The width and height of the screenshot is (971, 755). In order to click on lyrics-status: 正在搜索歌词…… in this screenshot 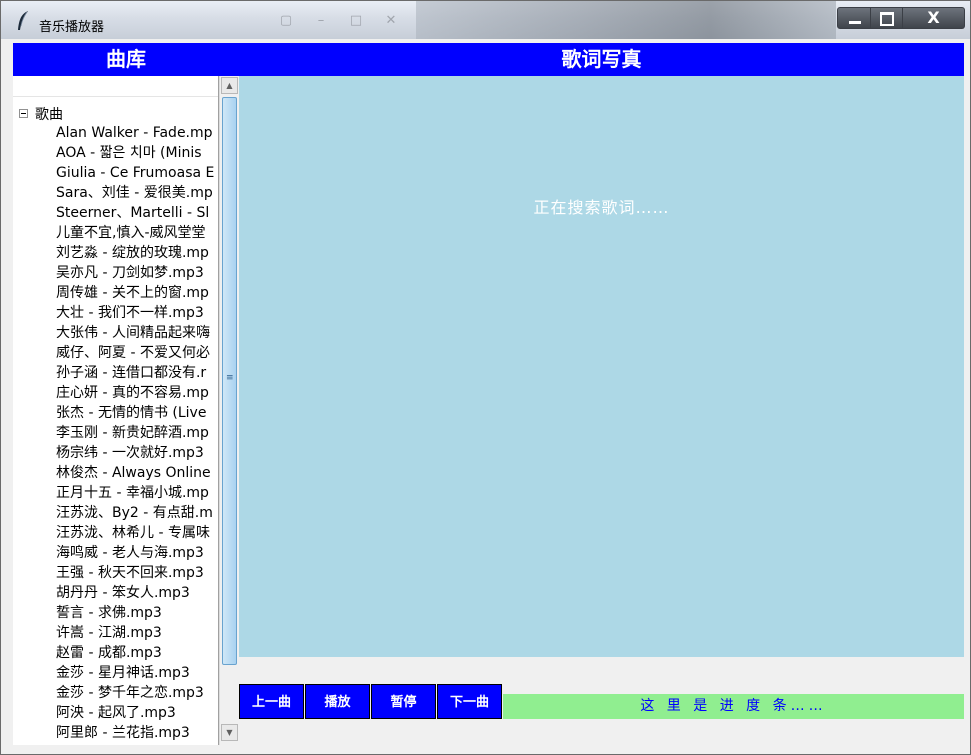, I will do `click(601, 207)`.